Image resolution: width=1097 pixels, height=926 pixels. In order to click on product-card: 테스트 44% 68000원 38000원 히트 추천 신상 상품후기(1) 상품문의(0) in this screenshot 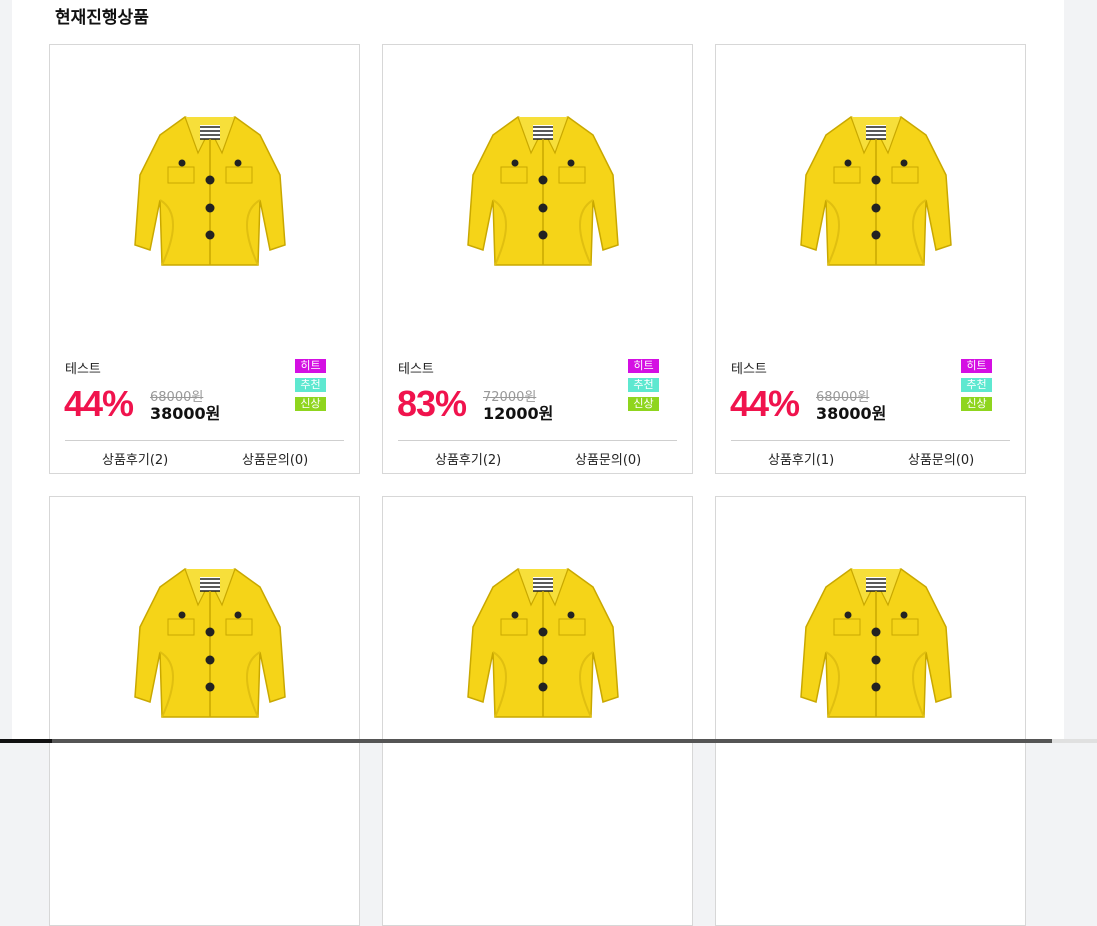, I will do `click(870, 259)`.